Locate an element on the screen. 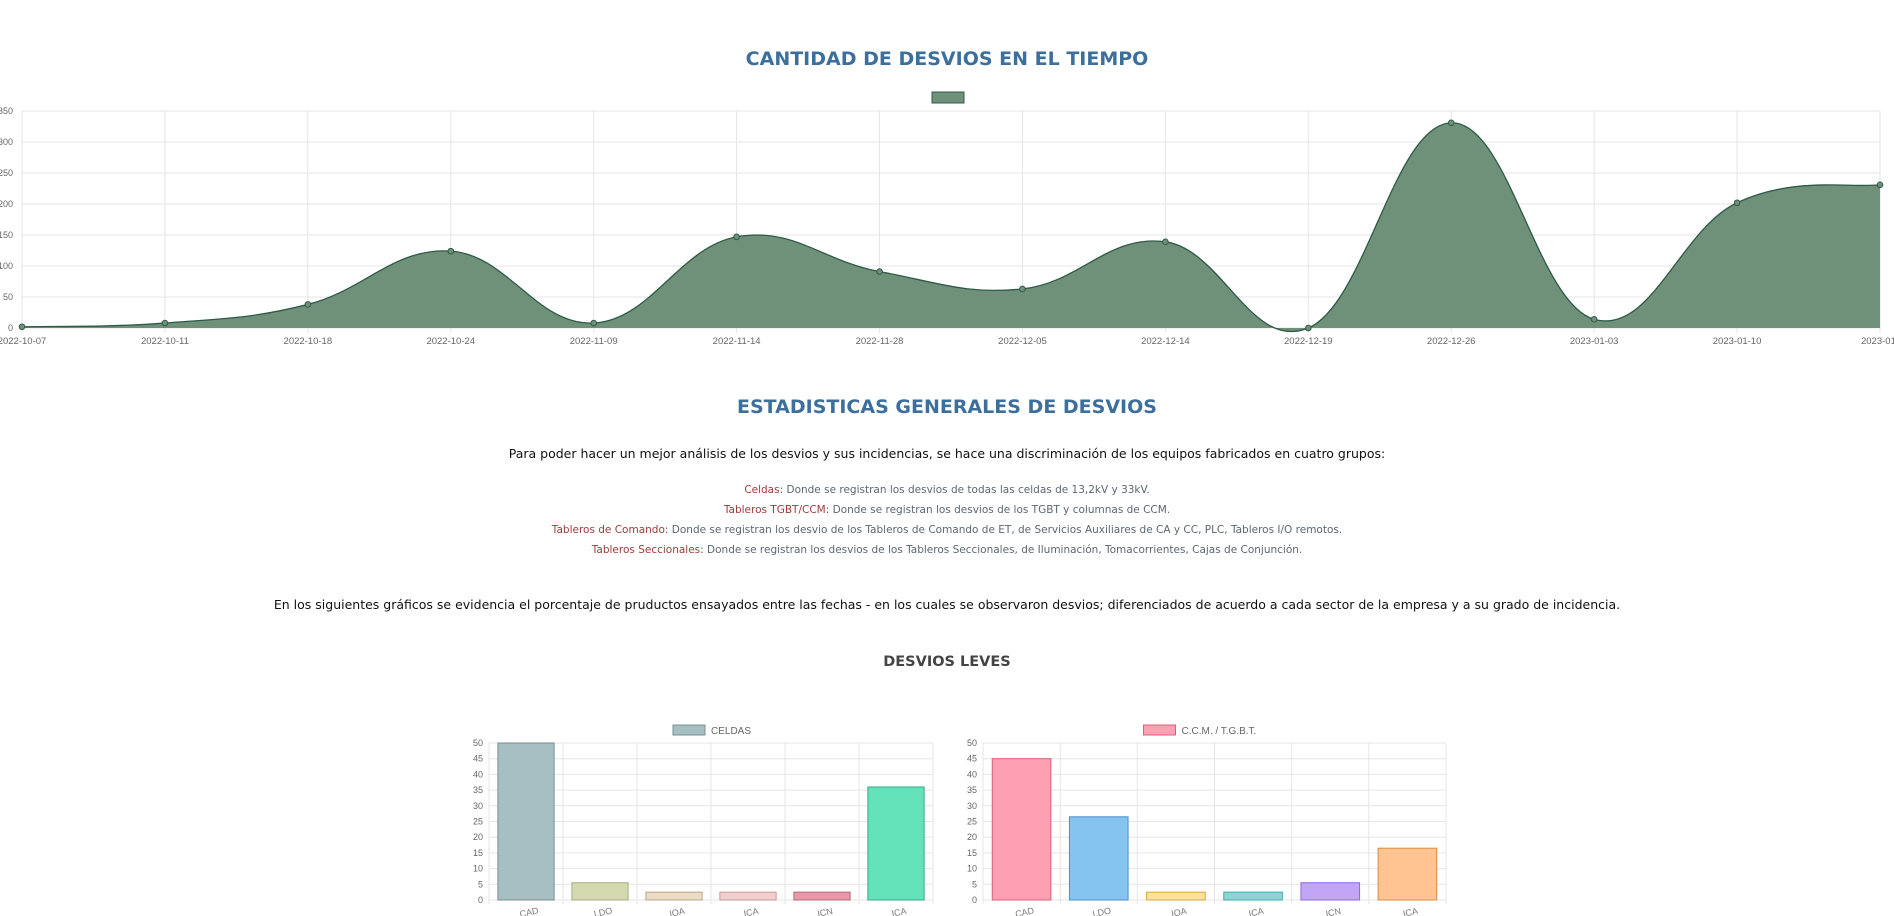 Image resolution: width=1894 pixels, height=916 pixels. stats-title: ESTADISTICAS GENERALES DE DESVIOS is located at coordinates (947, 407).